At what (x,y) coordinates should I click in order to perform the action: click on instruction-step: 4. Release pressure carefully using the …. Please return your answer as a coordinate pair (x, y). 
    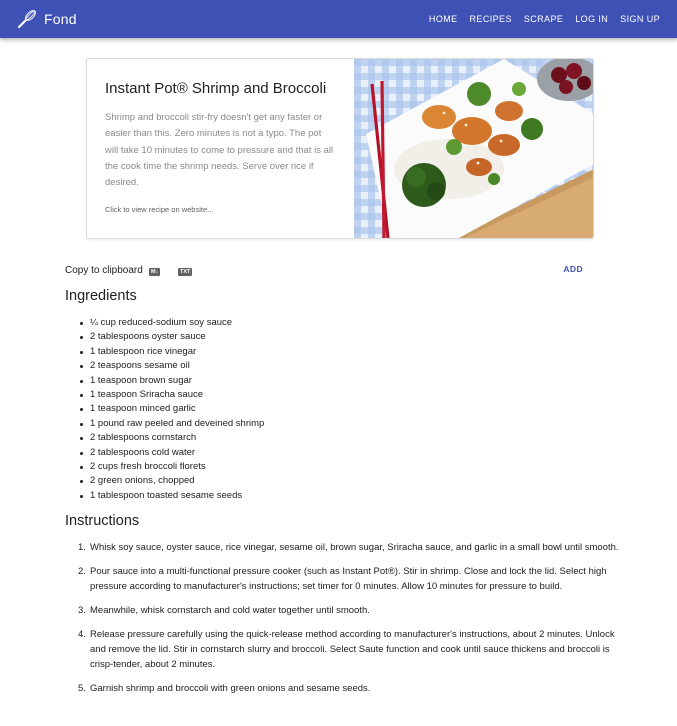
    Looking at the image, I should click on (349, 649).